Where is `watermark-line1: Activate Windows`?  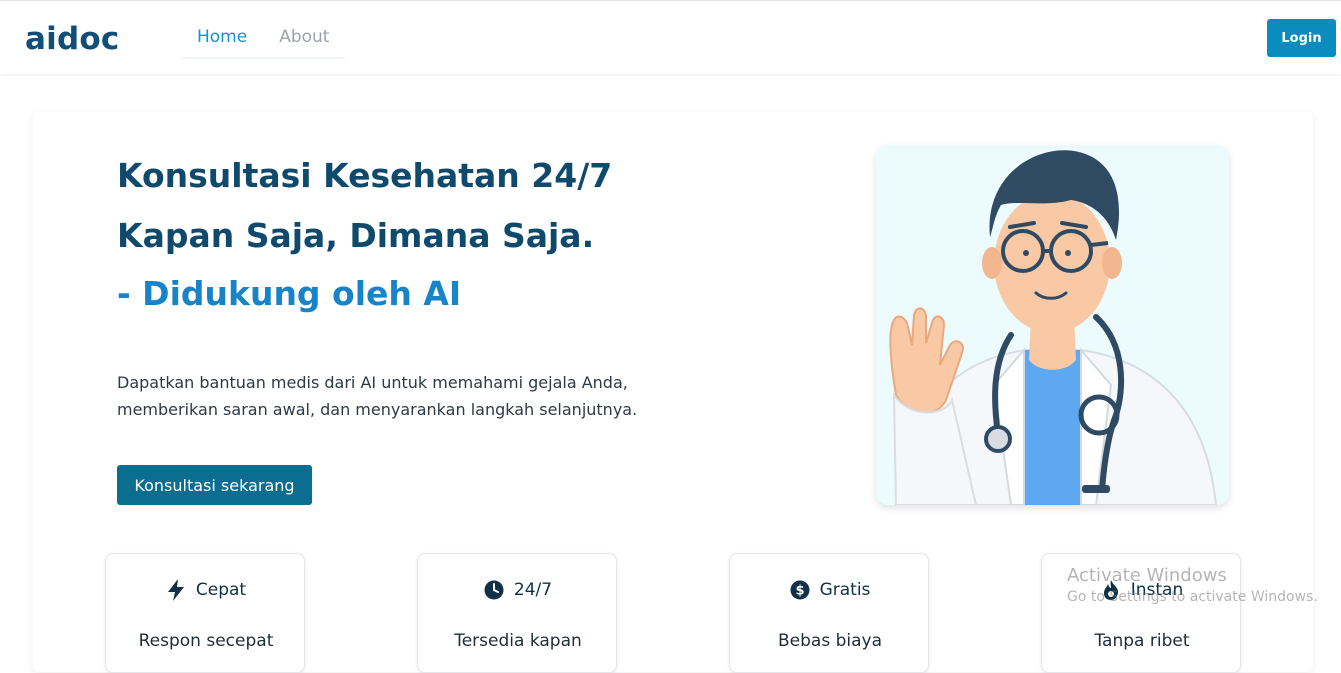 watermark-line1: Activate Windows is located at coordinates (1147, 575).